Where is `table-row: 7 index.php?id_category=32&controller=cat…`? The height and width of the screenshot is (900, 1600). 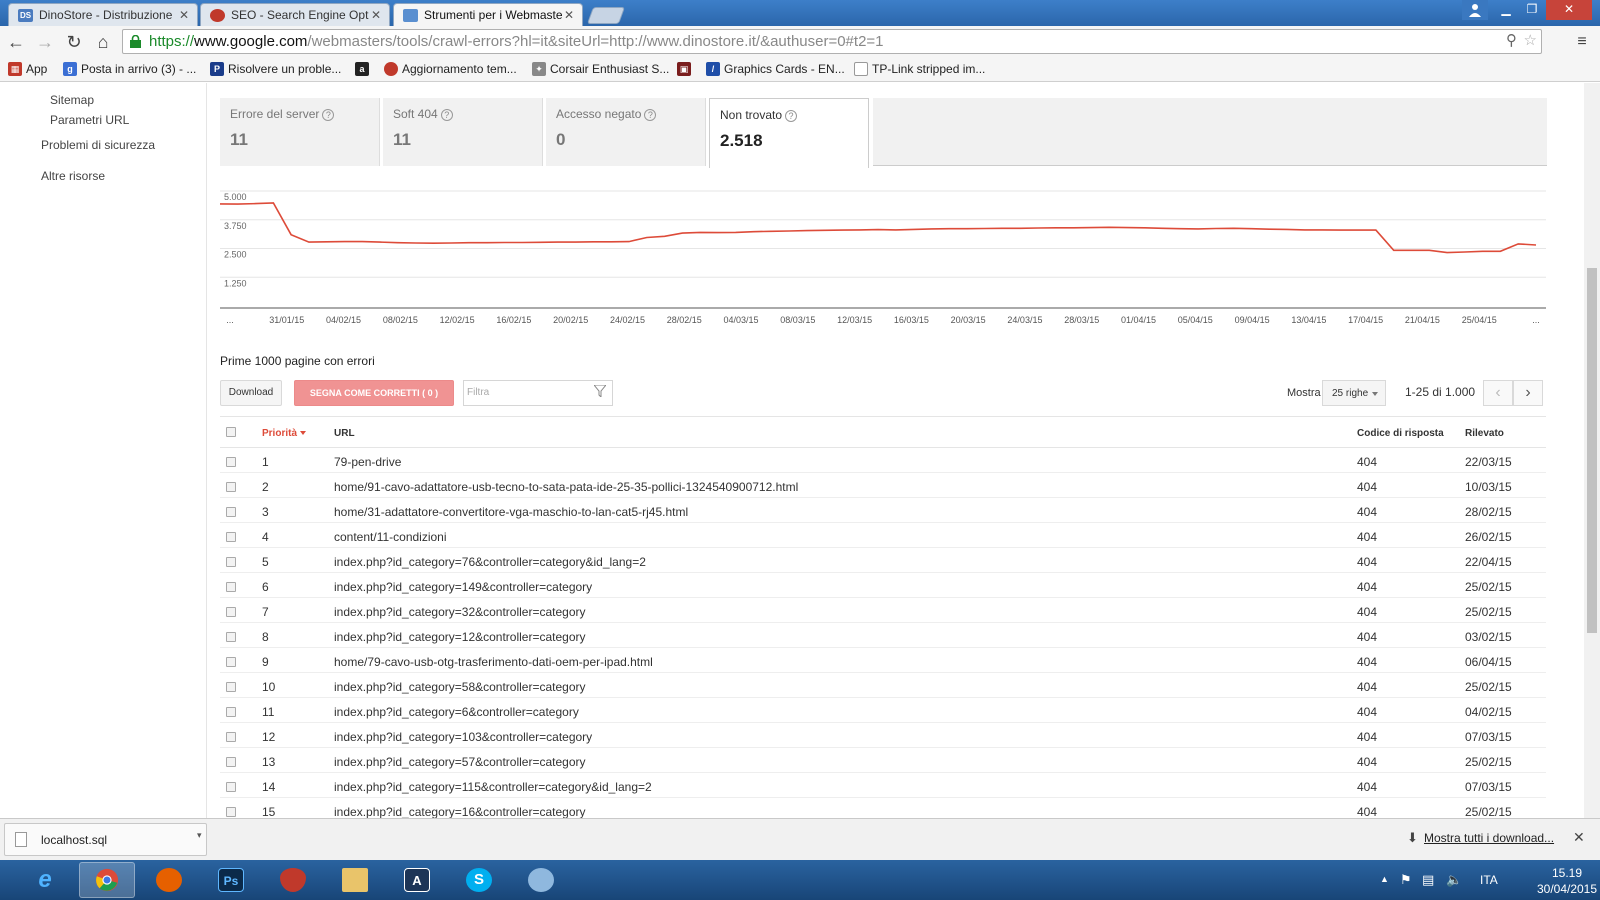
table-row: 7 index.php?id_category=32&controller=cat… is located at coordinates (883, 610).